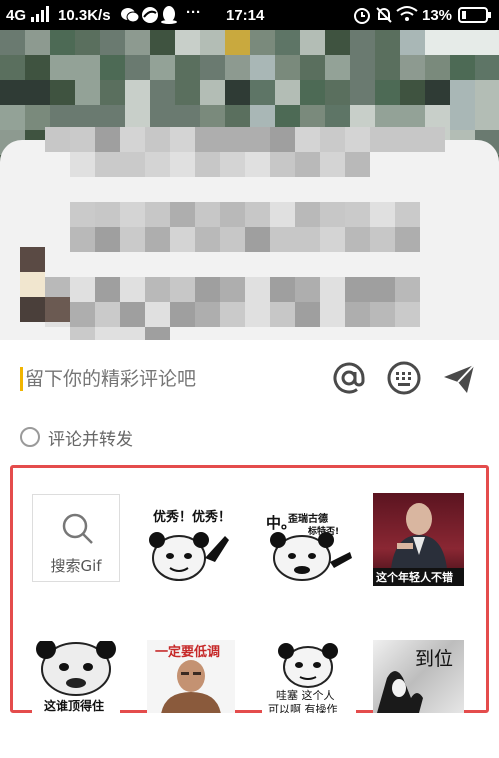 Image resolution: width=499 pixels, height=758 pixels. I want to click on gif-caption-sub: 歪瑞古德, so click(308, 519).